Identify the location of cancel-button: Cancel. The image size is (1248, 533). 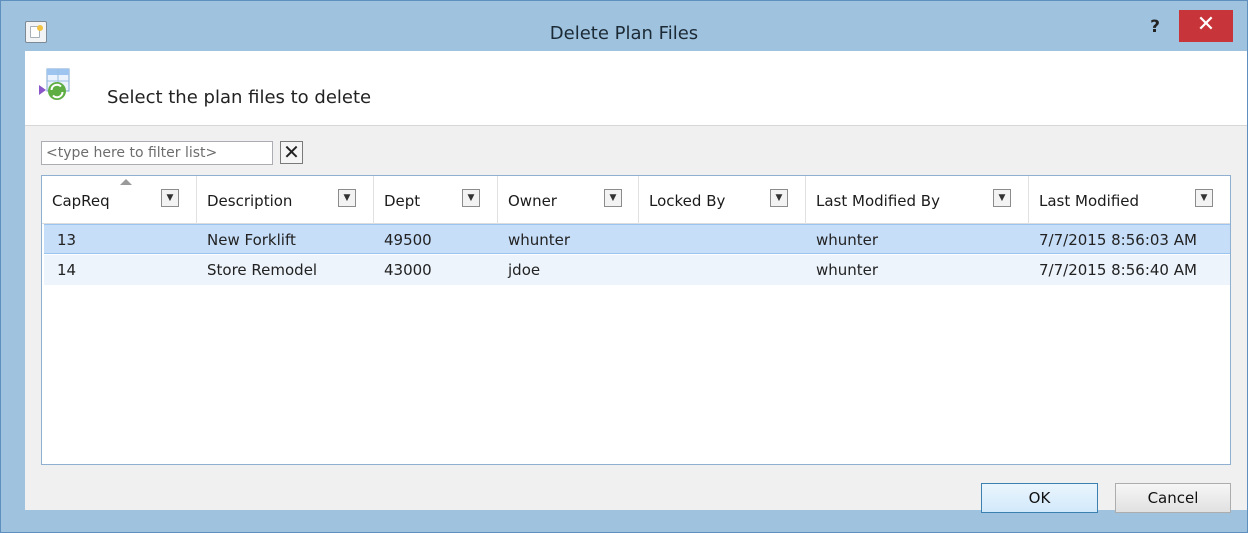
(1173, 498).